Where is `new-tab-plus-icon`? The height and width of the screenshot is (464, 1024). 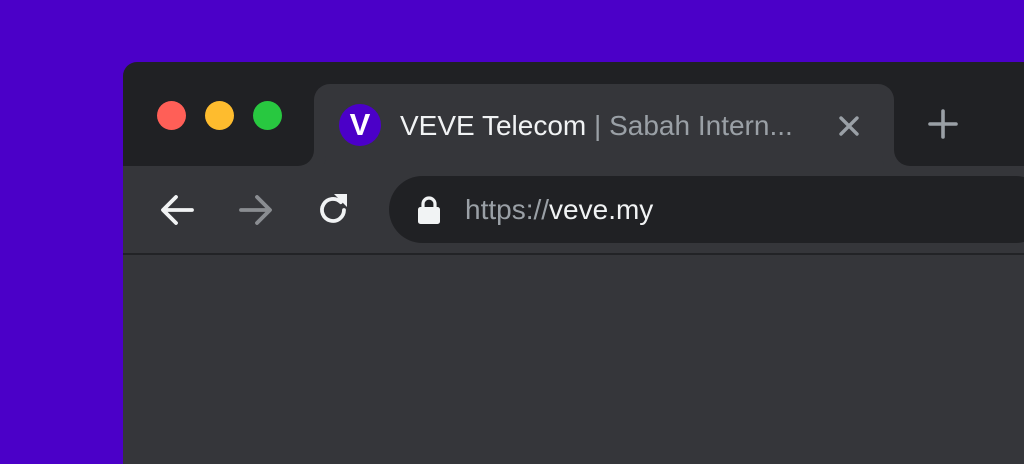 new-tab-plus-icon is located at coordinates (943, 124).